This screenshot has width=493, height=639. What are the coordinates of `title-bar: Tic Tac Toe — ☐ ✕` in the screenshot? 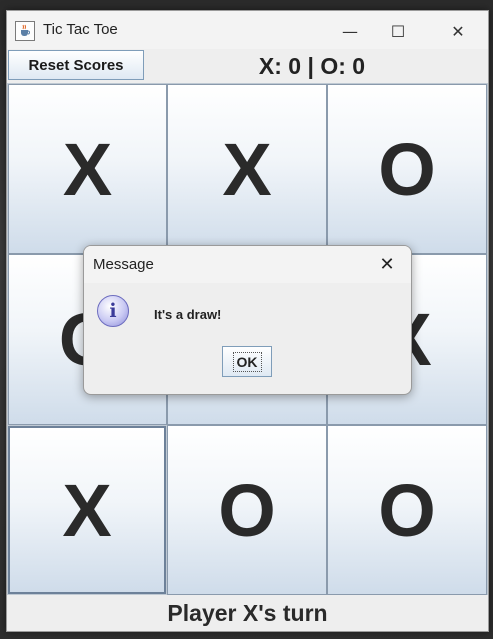 It's located at (247, 31).